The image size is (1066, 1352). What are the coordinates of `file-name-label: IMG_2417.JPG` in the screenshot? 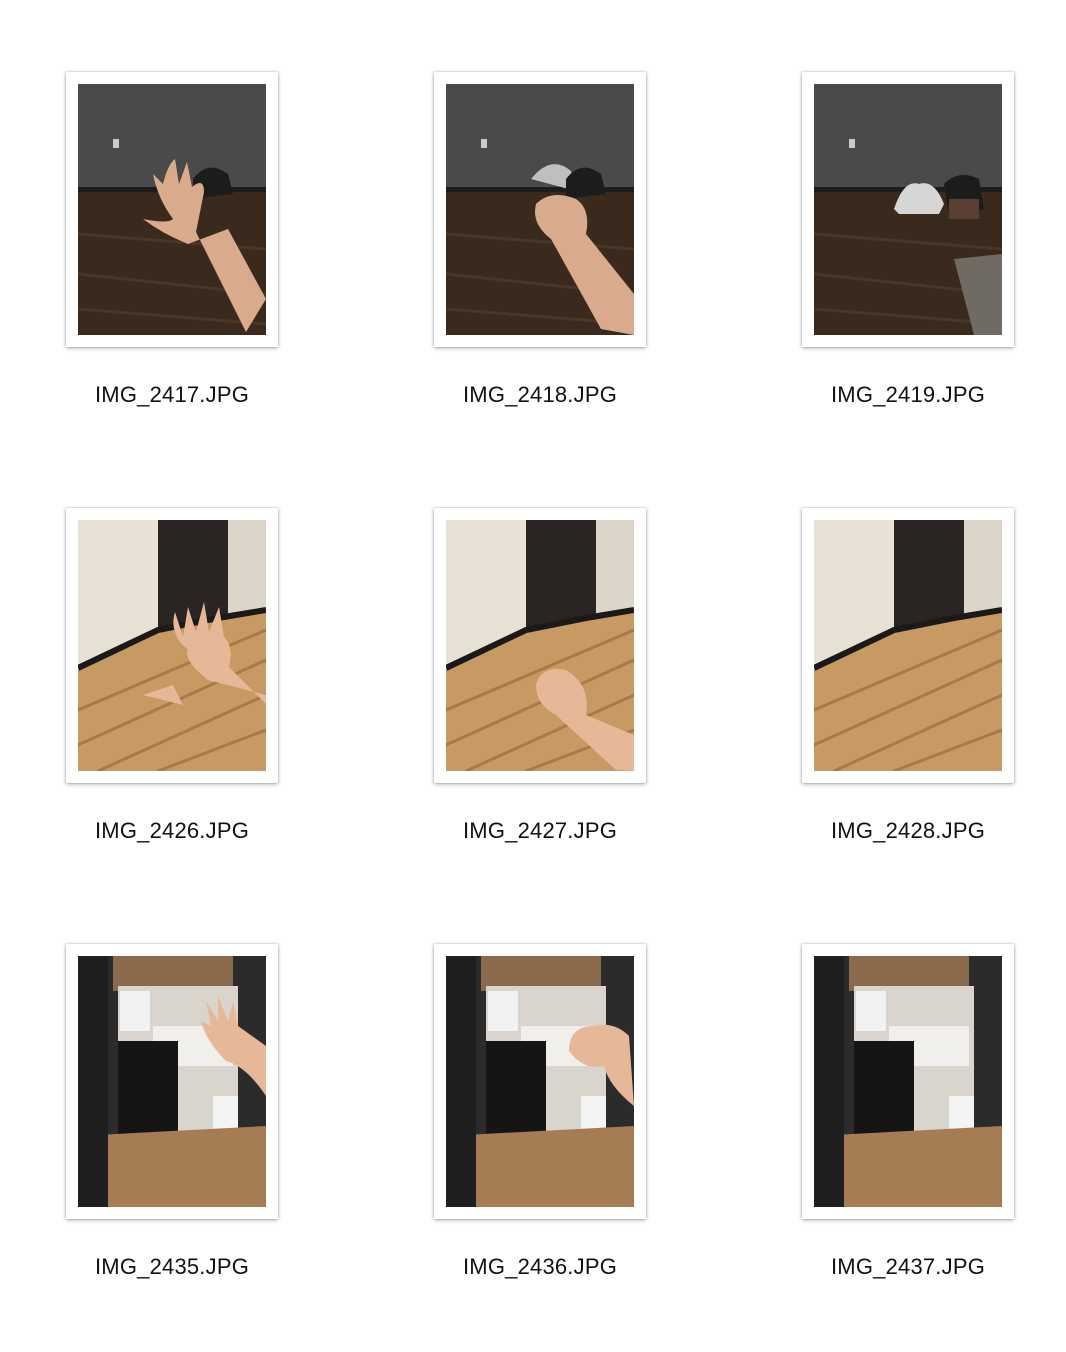 It's located at (172, 395).